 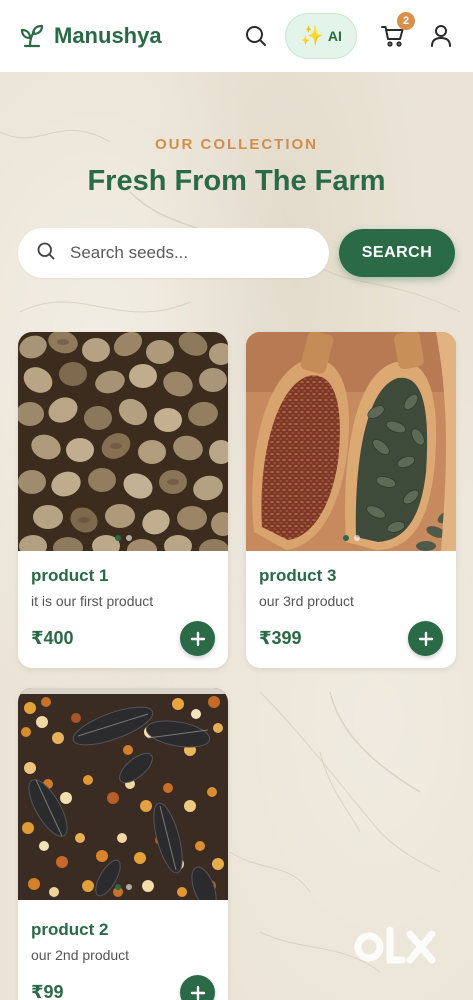 What do you see at coordinates (32, 36) in the screenshot?
I see `sprout-icon` at bounding box center [32, 36].